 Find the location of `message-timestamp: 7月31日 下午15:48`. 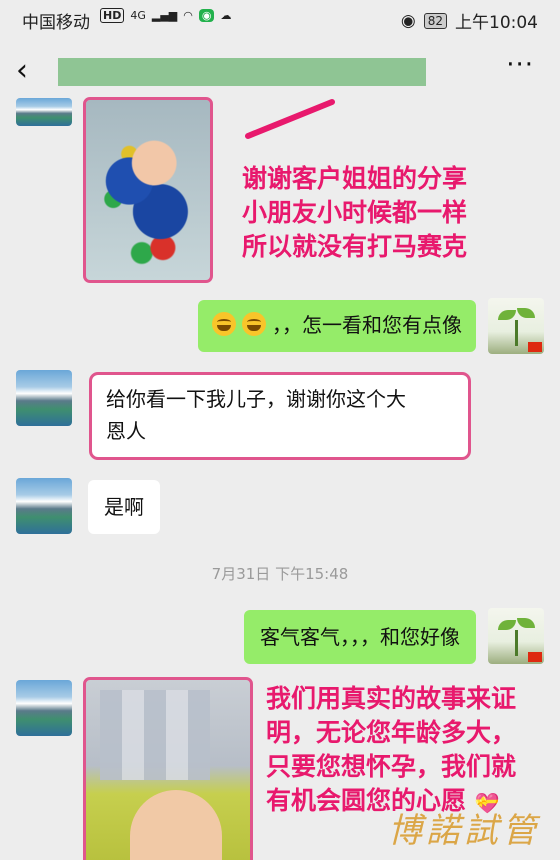

message-timestamp: 7月31日 下午15:48 is located at coordinates (280, 574).